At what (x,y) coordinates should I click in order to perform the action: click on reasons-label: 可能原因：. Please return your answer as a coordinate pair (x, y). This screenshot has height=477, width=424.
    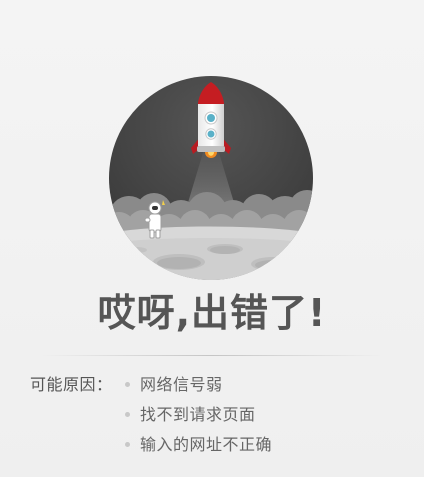
    Looking at the image, I should click on (71, 384).